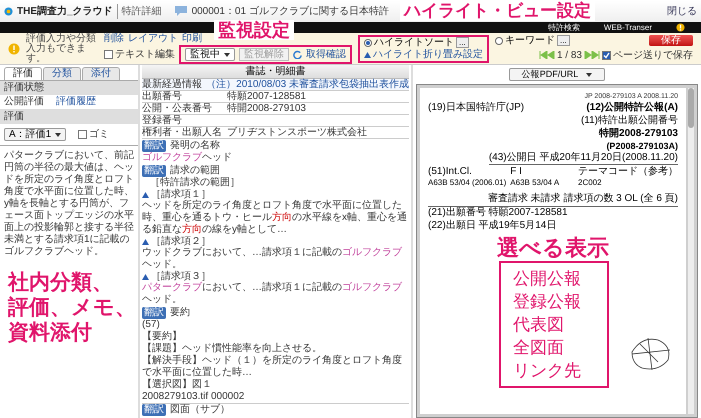 This screenshot has height=418, width=701. What do you see at coordinates (553, 248) in the screenshot?
I see `callout-text: 選べる表示` at bounding box center [553, 248].